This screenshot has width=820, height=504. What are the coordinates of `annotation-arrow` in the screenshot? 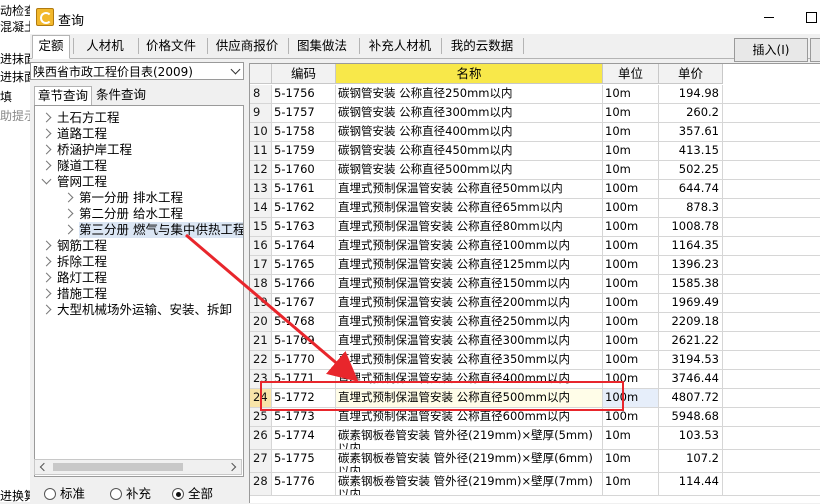 It's located at (272, 307).